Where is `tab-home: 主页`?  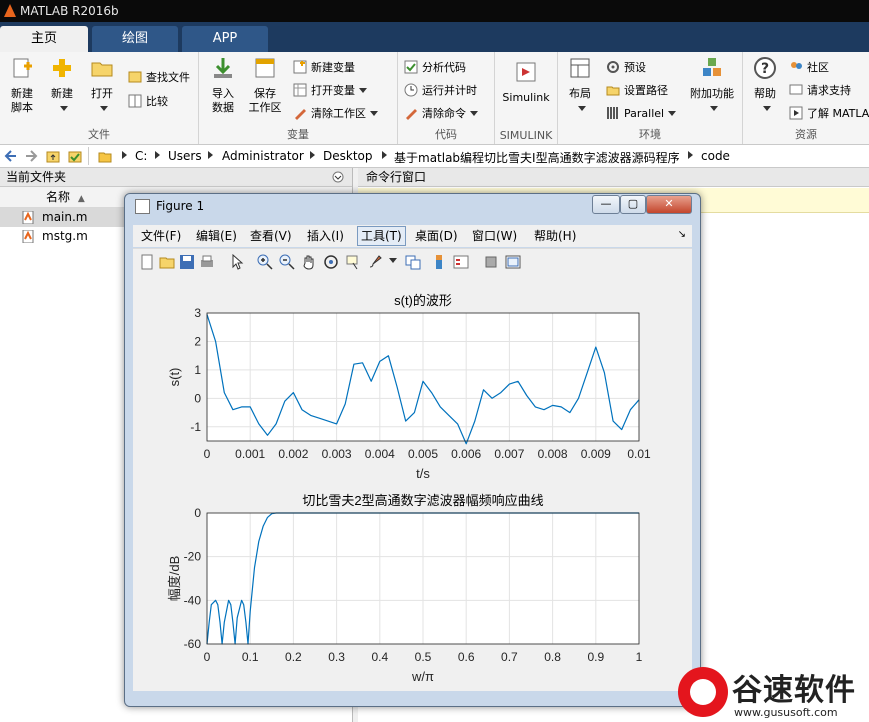
tab-home: 主页 is located at coordinates (44, 39).